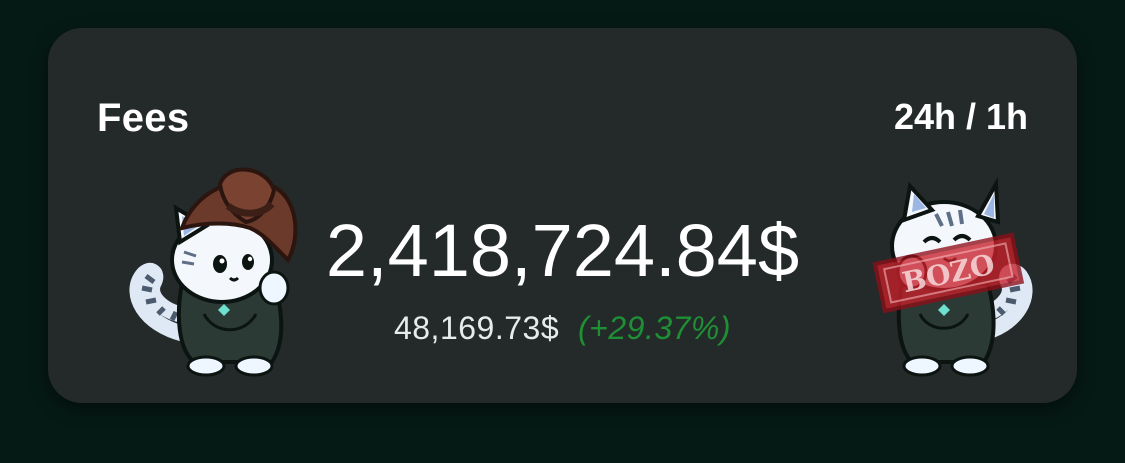 This screenshot has height=463, width=1125. What do you see at coordinates (655, 328) in the screenshot?
I see `period-change-percent: (+29.37%)` at bounding box center [655, 328].